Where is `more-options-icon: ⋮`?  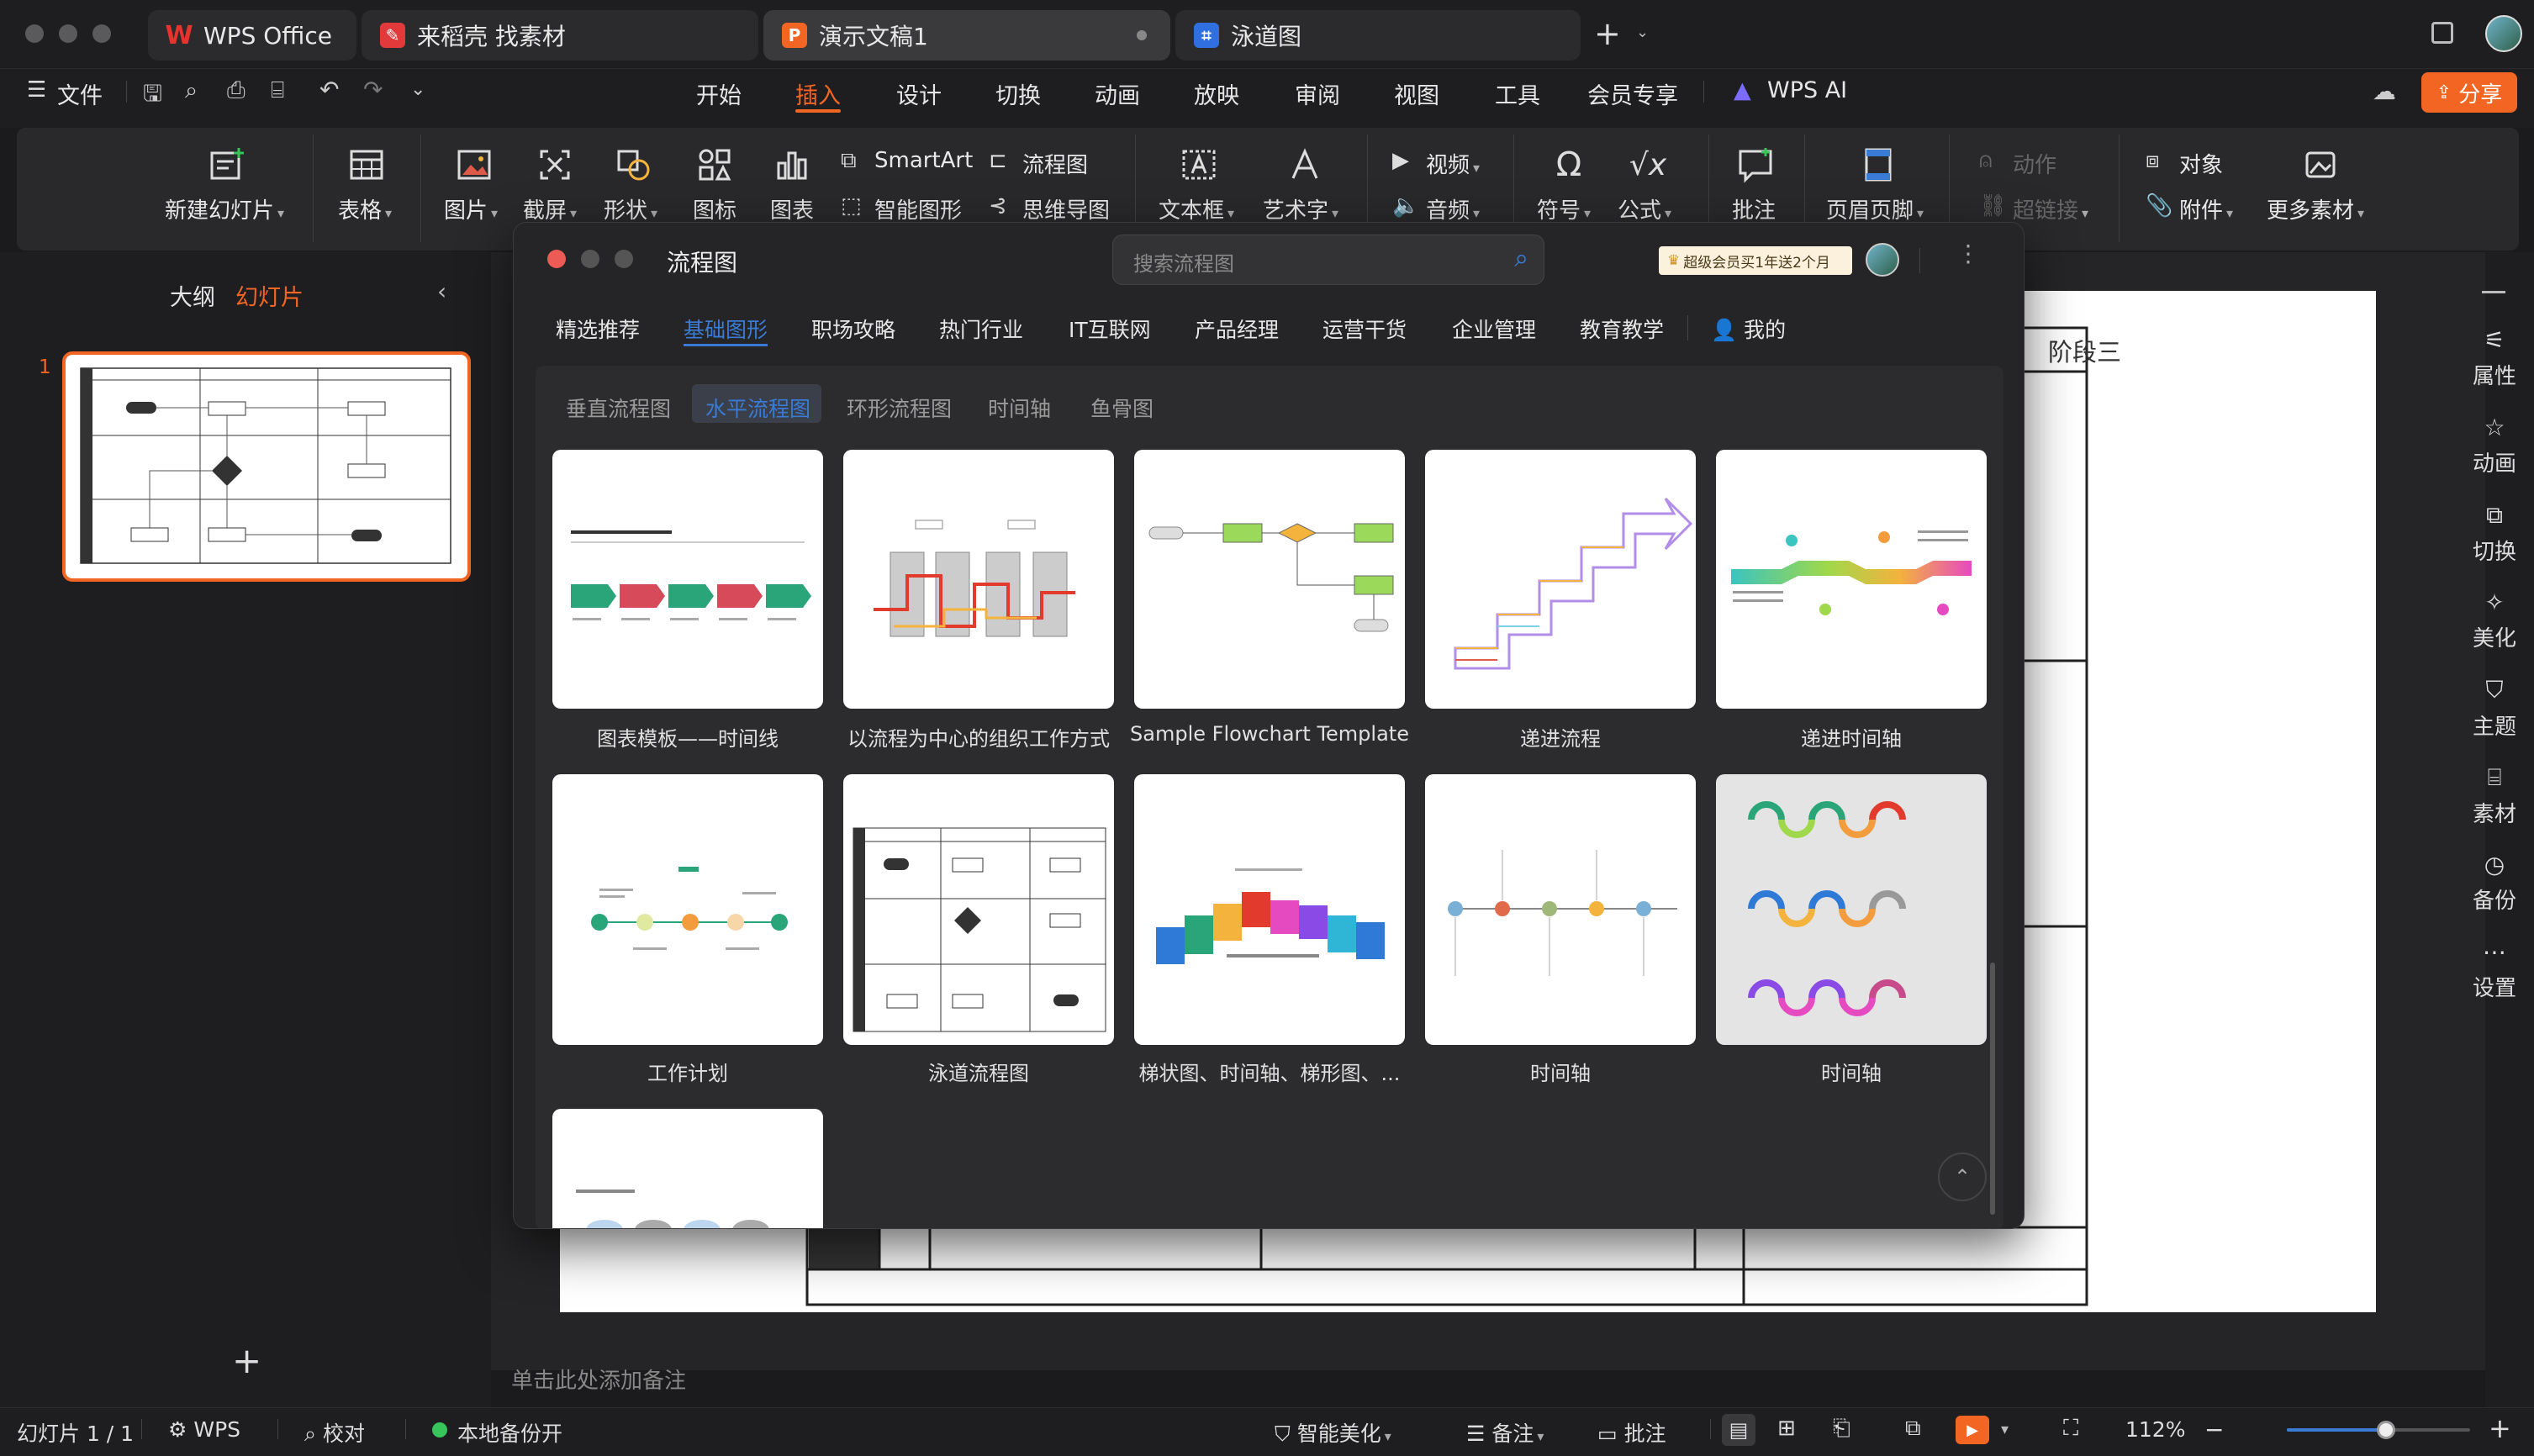
more-options-icon: ⋮ is located at coordinates (1968, 254).